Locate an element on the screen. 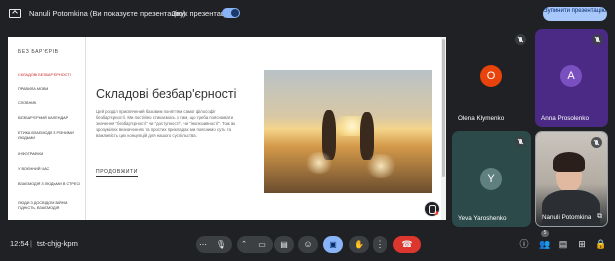 The height and width of the screenshot is (261, 615). end-call-button: ☎ is located at coordinates (407, 244).